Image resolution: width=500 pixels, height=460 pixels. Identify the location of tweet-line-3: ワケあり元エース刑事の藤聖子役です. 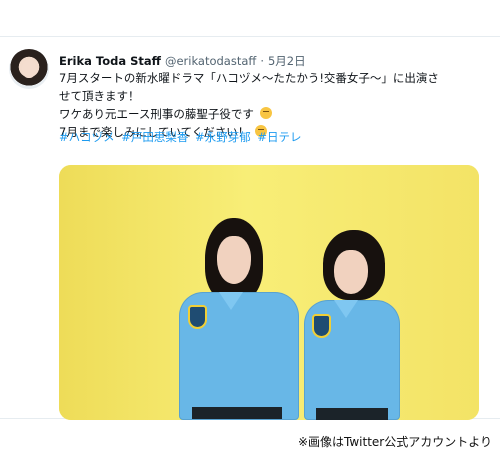
(274, 114).